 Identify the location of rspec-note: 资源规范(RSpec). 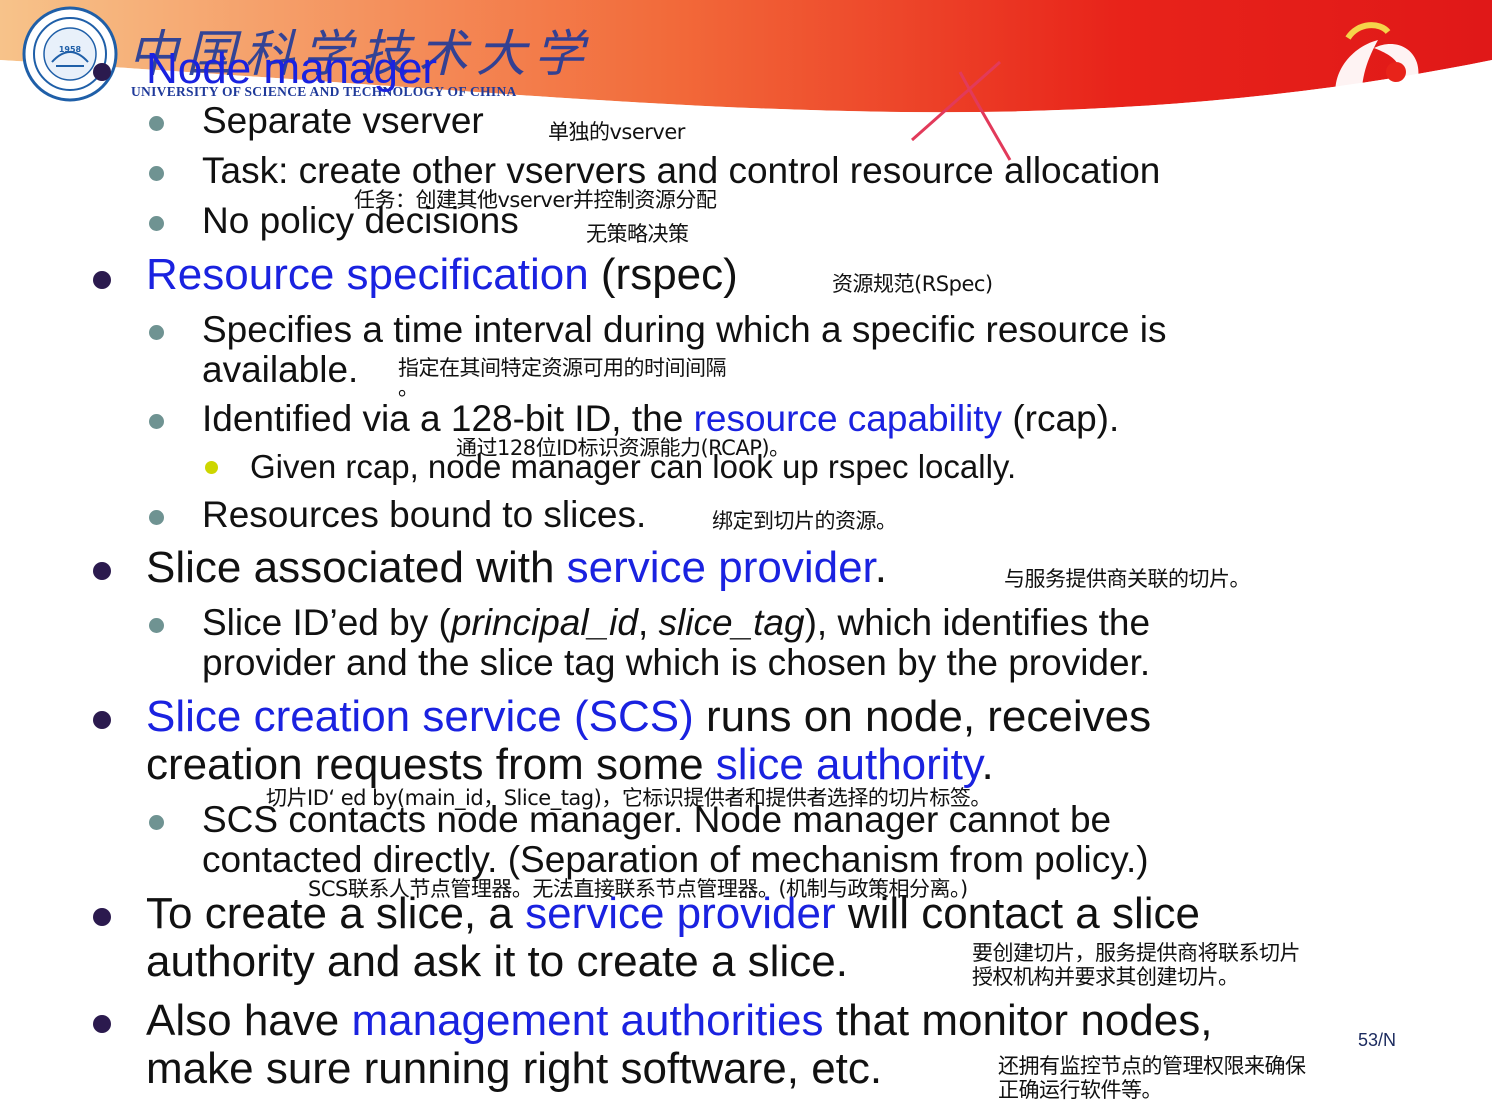
(912, 284).